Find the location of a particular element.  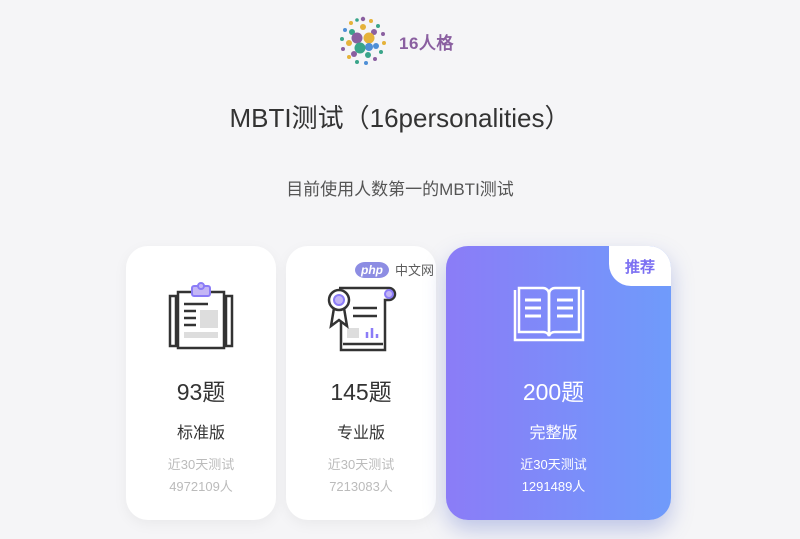

test-card-complete: 推荐 200题 完整版 近30天测试 1291489人 is located at coordinates (558, 383).